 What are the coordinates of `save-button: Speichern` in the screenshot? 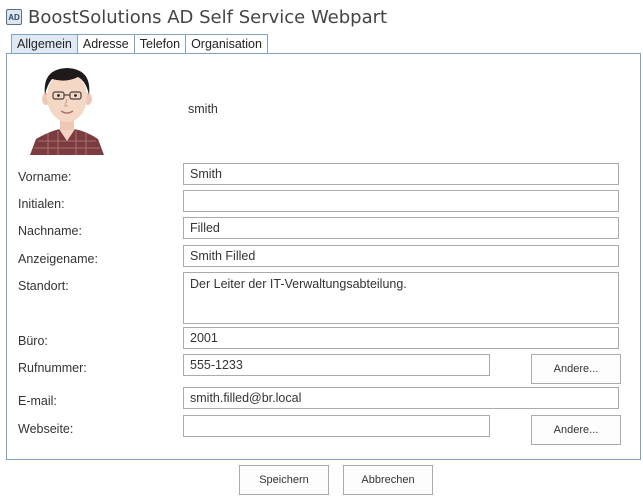 It's located at (284, 480).